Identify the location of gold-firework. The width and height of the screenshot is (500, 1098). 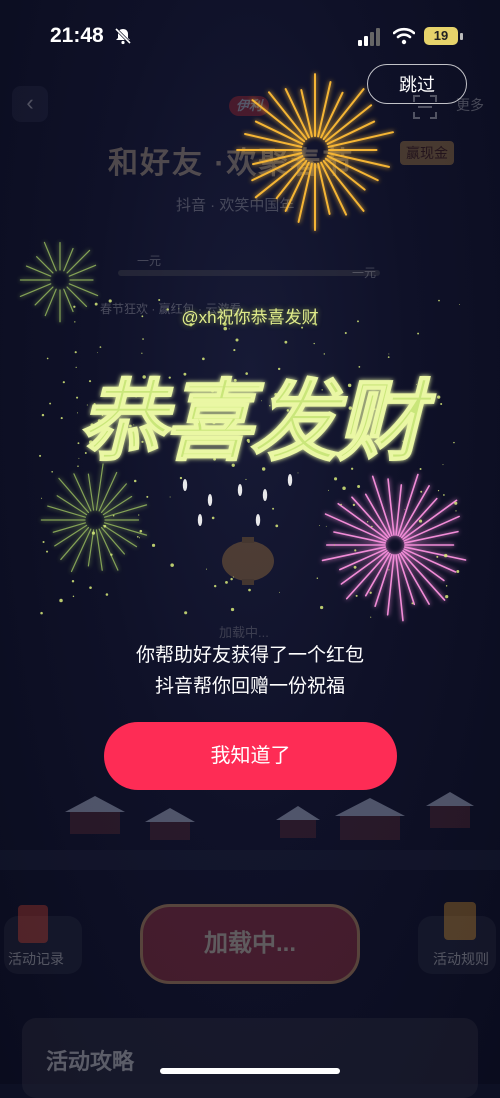
(315, 152).